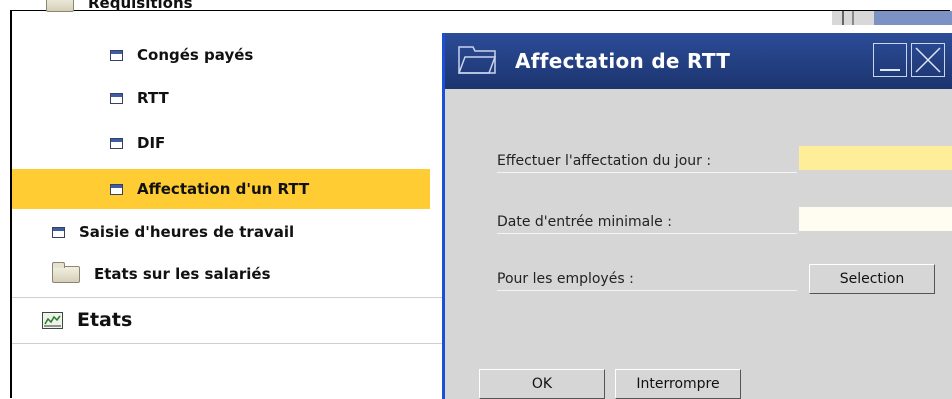 The width and height of the screenshot is (952, 399). What do you see at coordinates (52, 320) in the screenshot?
I see `chart-icon` at bounding box center [52, 320].